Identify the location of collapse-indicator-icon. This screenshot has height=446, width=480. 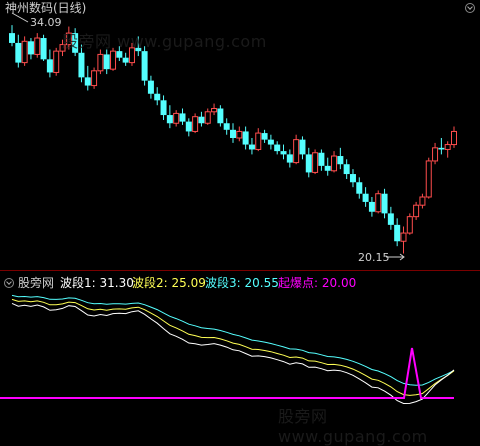
(9, 283).